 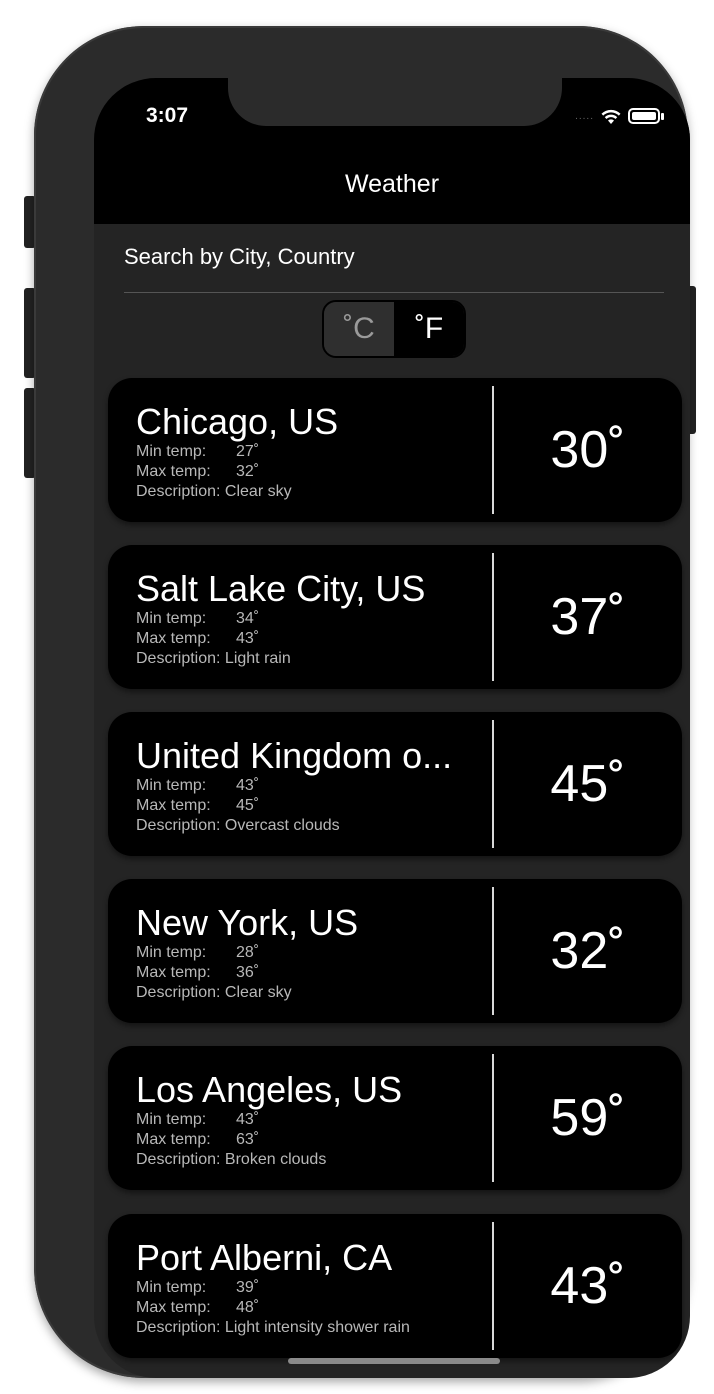 What do you see at coordinates (309, 619) in the screenshot?
I see `min-temp: Min temp: 34˚` at bounding box center [309, 619].